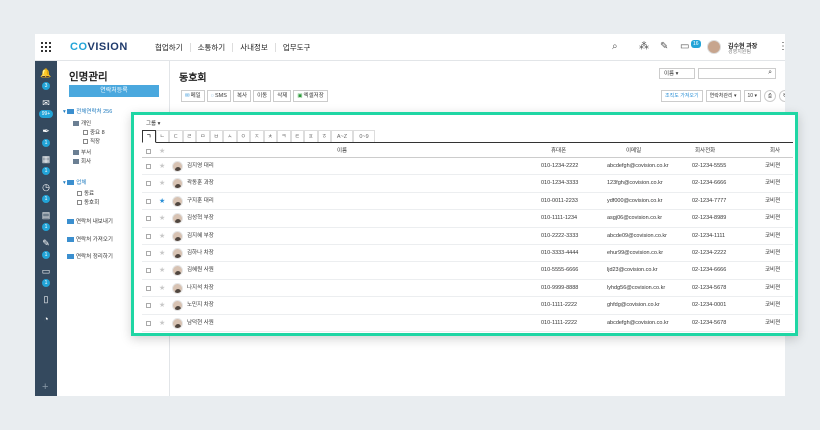  What do you see at coordinates (664, 47) in the screenshot?
I see `pencil-icon: ✎` at bounding box center [664, 47].